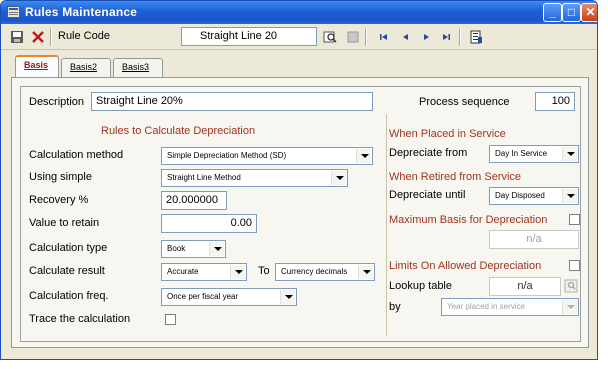 This screenshot has width=608, height=369. I want to click on rule-code-input: Straight Line 20, so click(249, 36).